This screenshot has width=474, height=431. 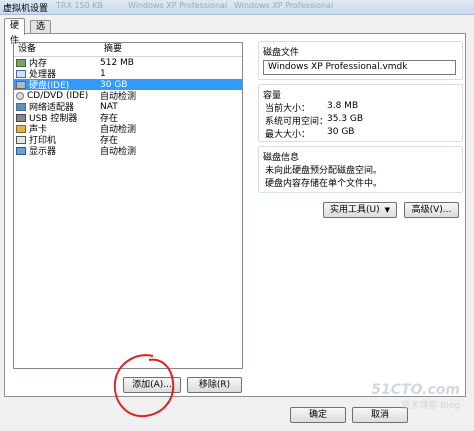 What do you see at coordinates (21, 128) in the screenshot?
I see `sound-card-icon` at bounding box center [21, 128].